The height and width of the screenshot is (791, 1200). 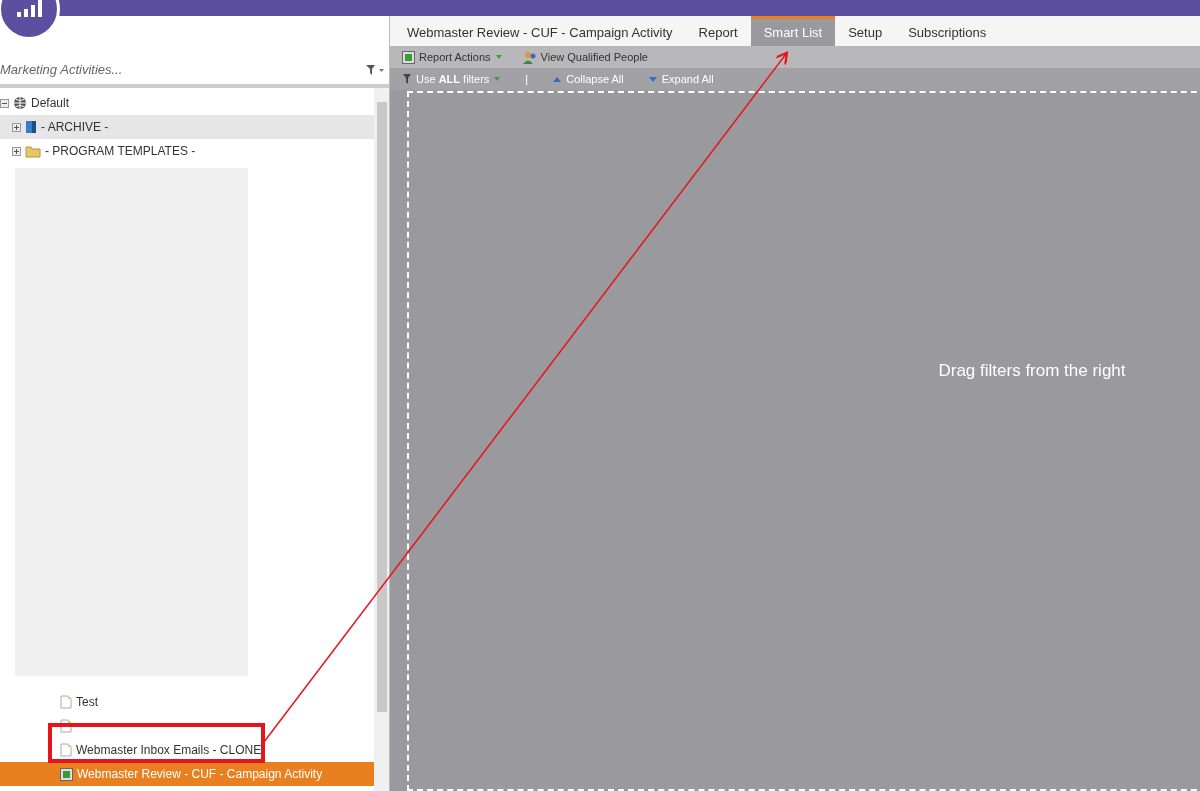 I want to click on caret-icon, so click(x=497, y=79).